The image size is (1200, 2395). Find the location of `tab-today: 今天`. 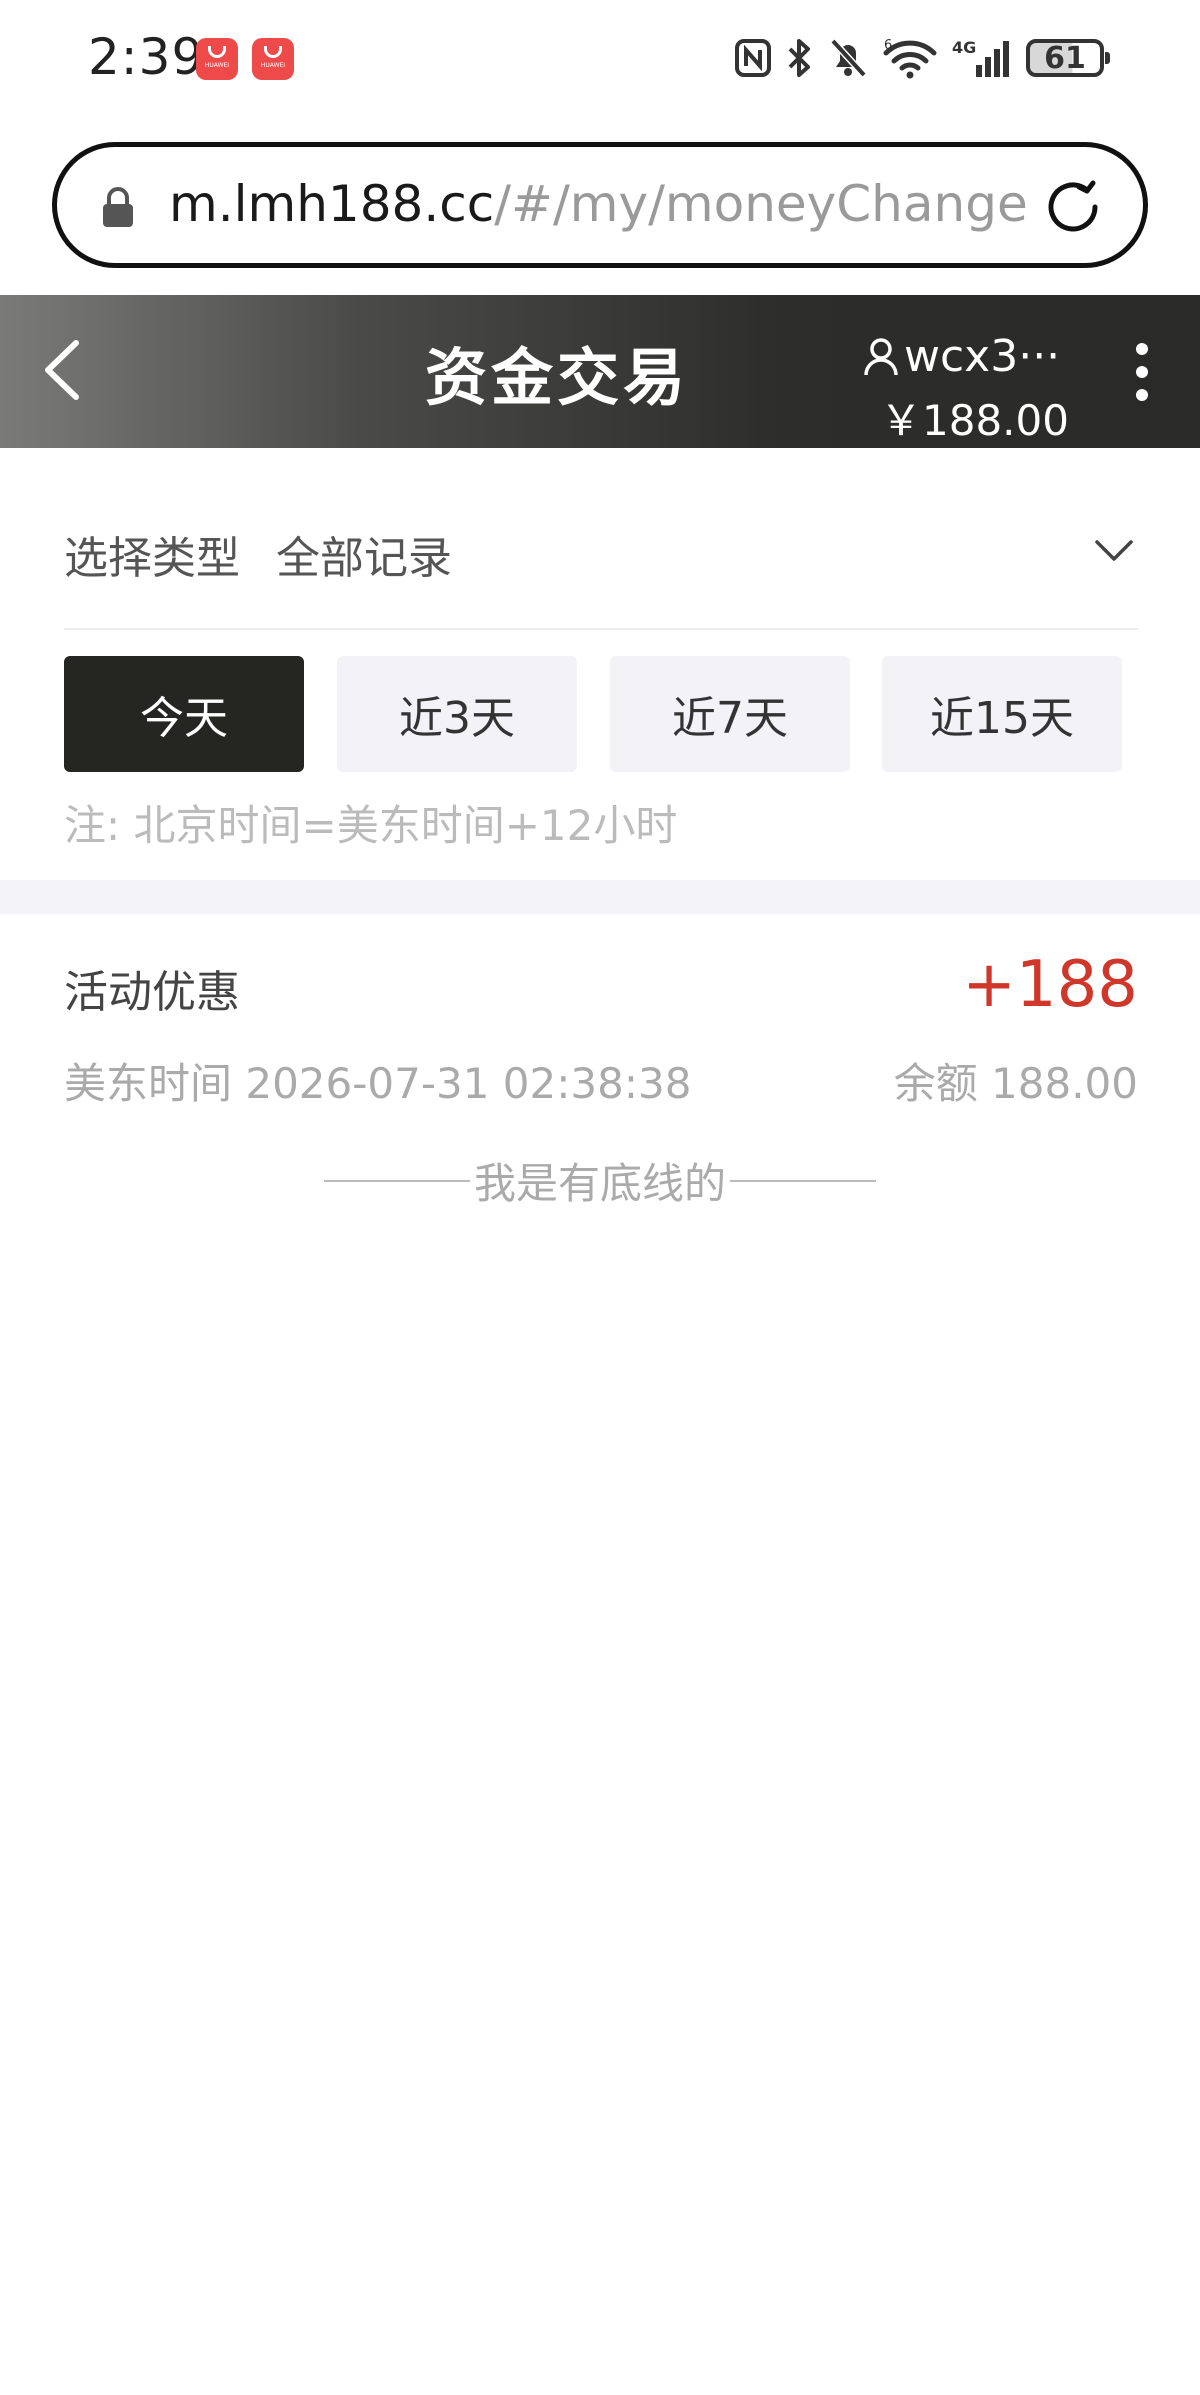

tab-today: 今天 is located at coordinates (184, 714).